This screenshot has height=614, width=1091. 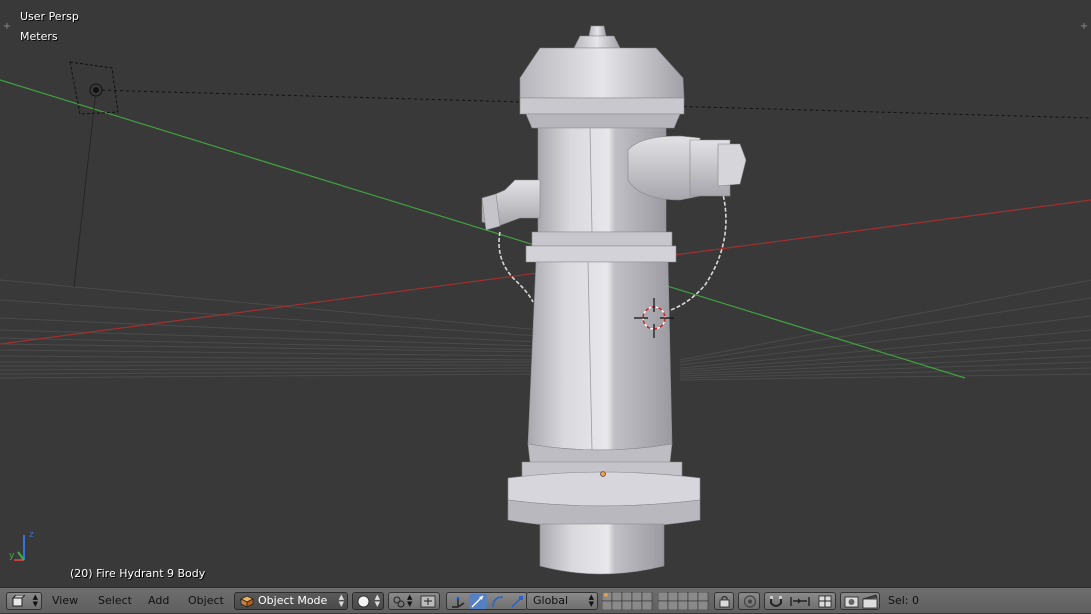 What do you see at coordinates (517, 601) in the screenshot?
I see `scale-icon` at bounding box center [517, 601].